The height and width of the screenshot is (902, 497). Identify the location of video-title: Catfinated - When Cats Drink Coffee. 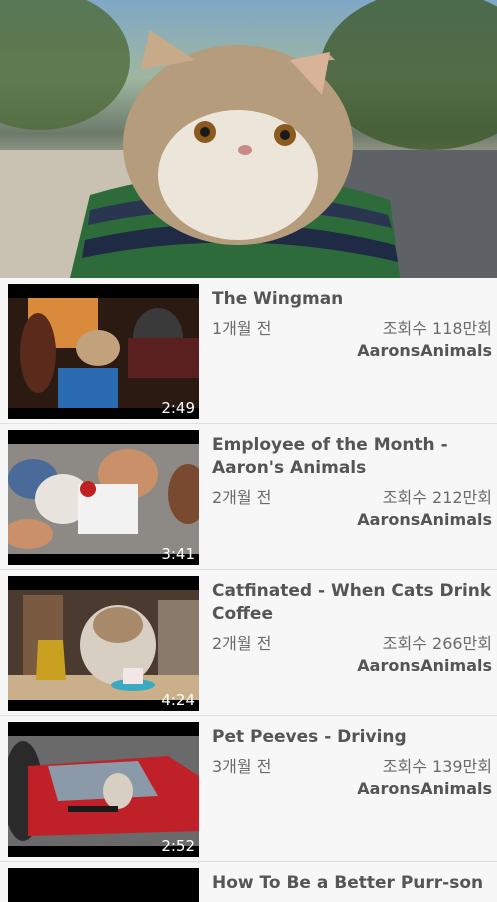
(352, 603).